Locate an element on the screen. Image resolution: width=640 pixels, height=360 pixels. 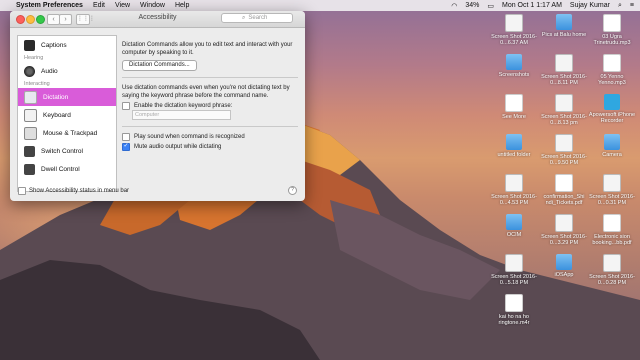
play-sound-checkbox is located at coordinates (126, 137).